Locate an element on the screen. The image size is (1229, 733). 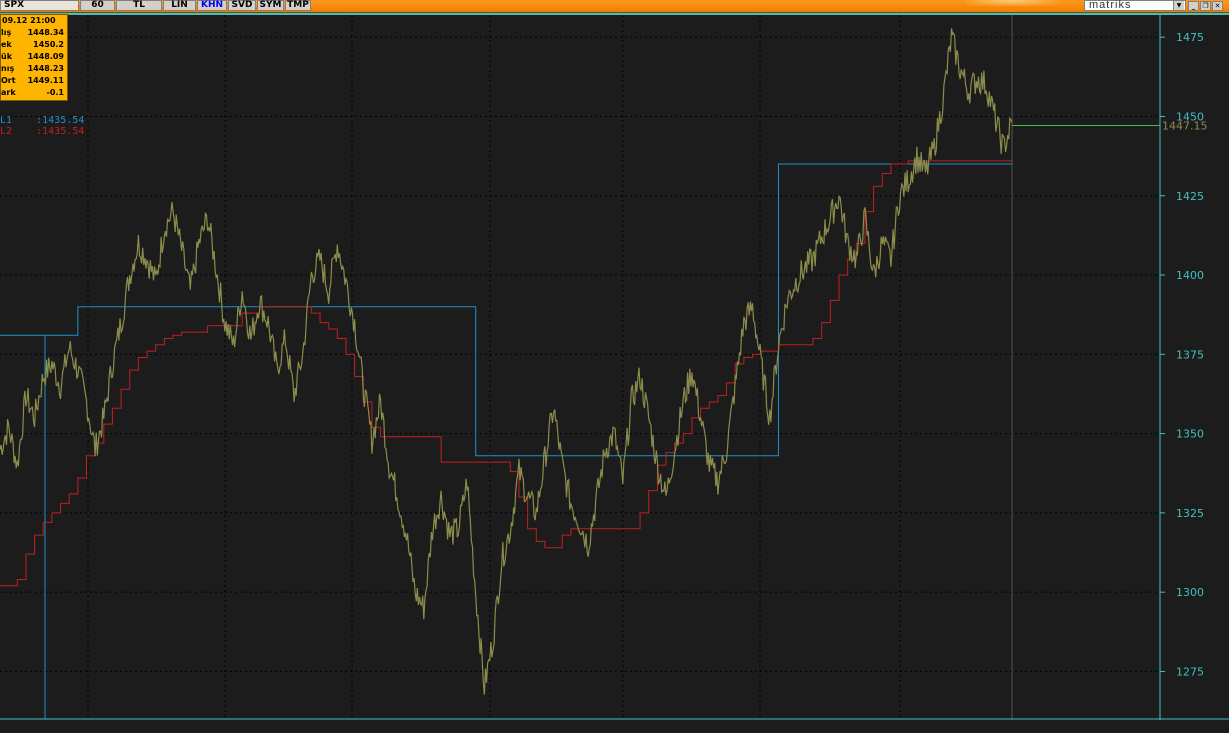
y-tick-label: 1425 is located at coordinates (1190, 196).